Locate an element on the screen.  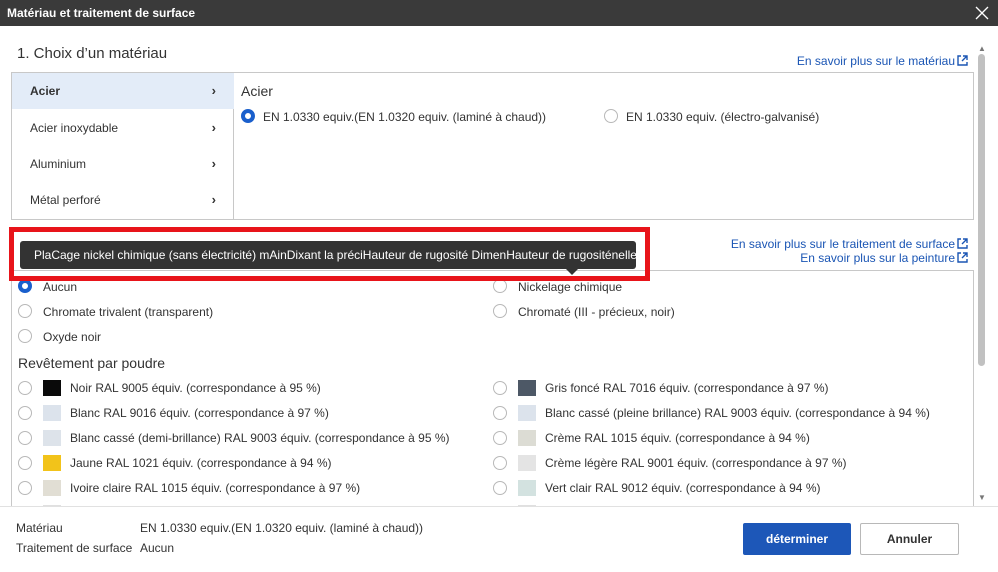
surface-radio-nickelage-chimique is located at coordinates (500, 286).